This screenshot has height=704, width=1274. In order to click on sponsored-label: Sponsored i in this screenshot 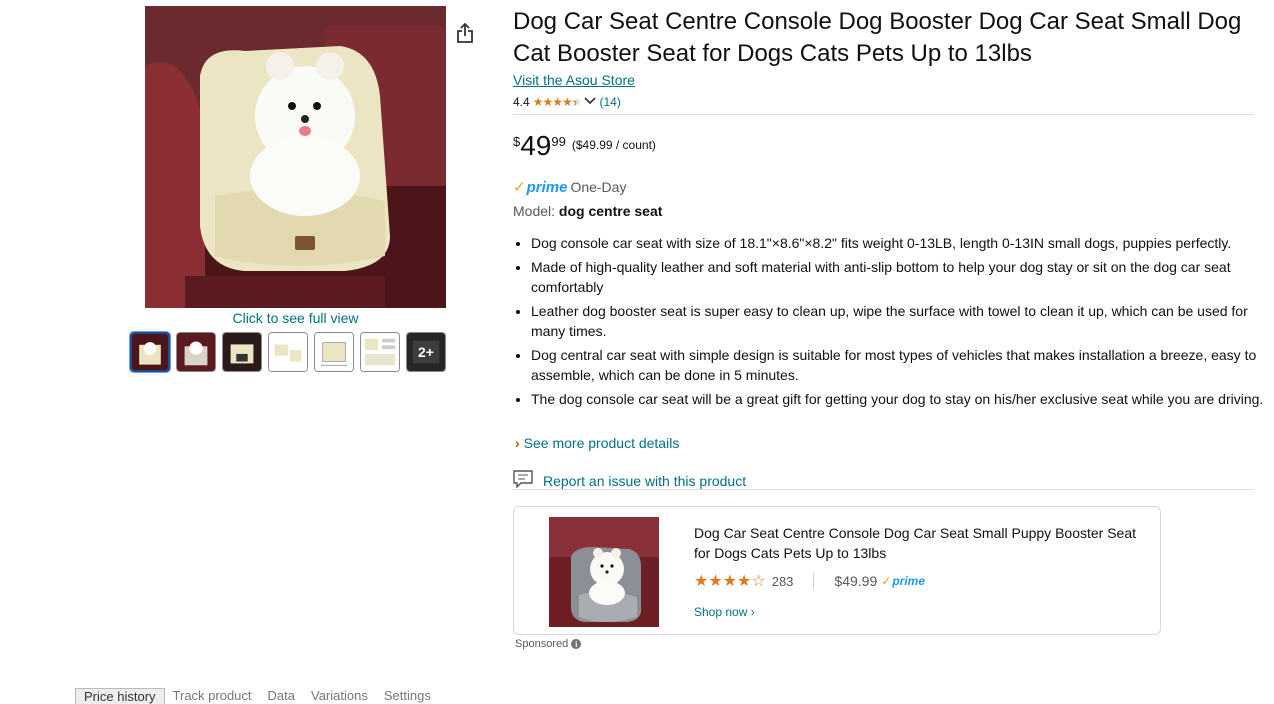, I will do `click(548, 644)`.